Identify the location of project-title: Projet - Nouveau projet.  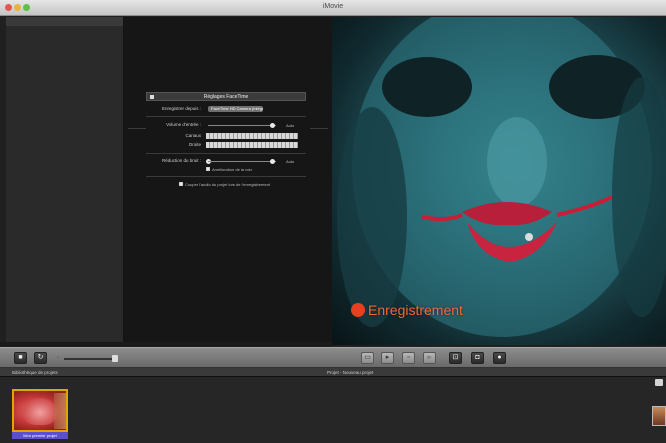
(350, 372).